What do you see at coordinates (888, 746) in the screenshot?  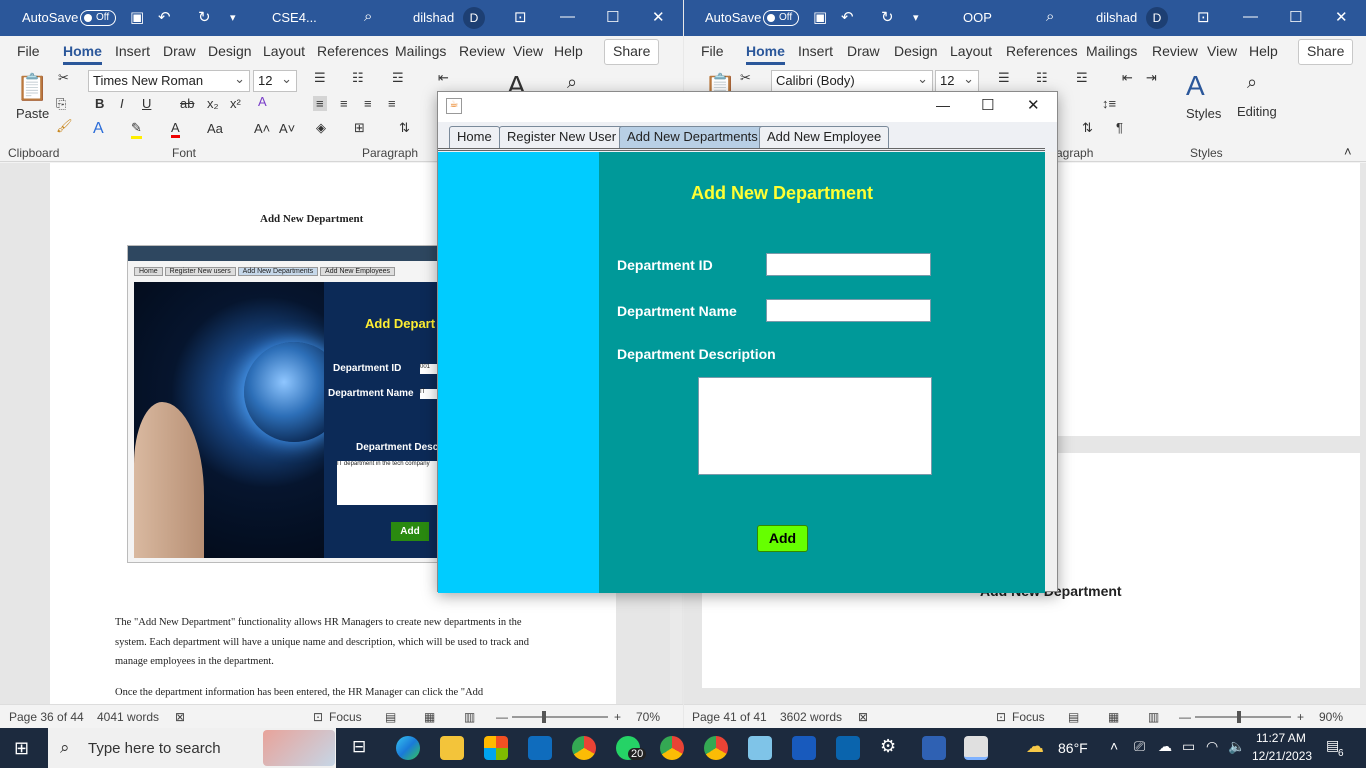 I see `settings-icon: ⚙` at bounding box center [888, 746].